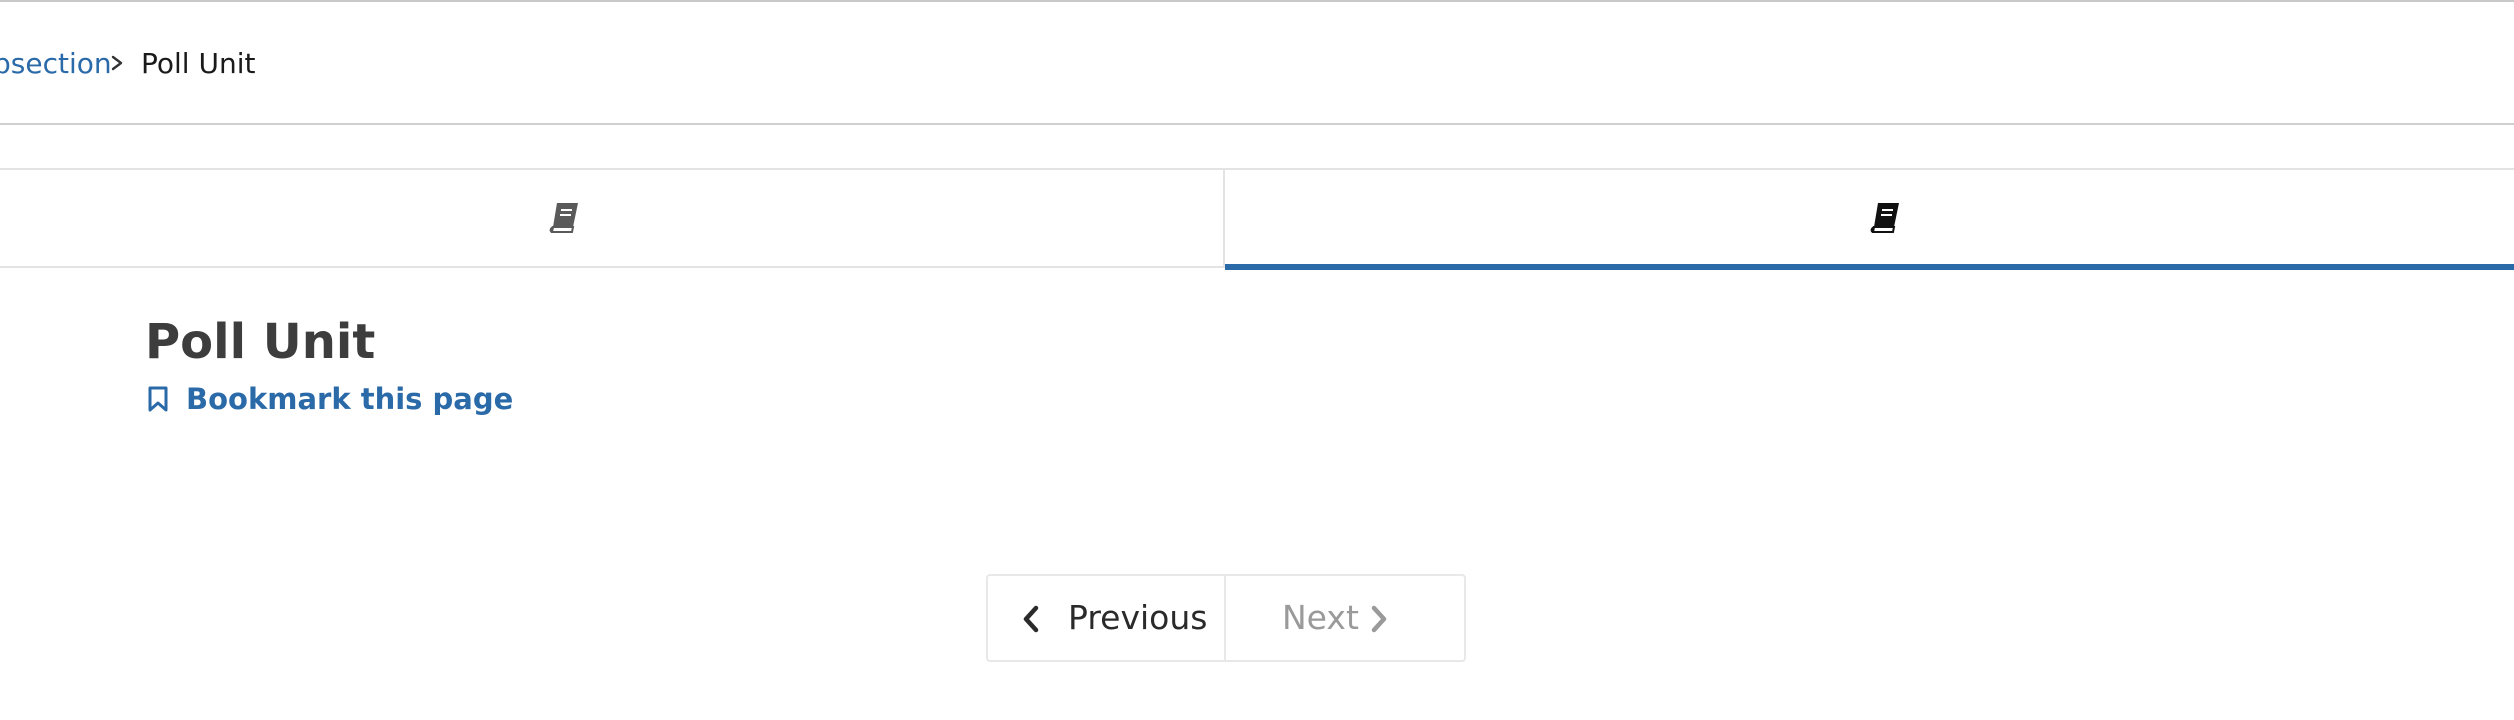  I want to click on next-label: Next, so click(1320, 617).